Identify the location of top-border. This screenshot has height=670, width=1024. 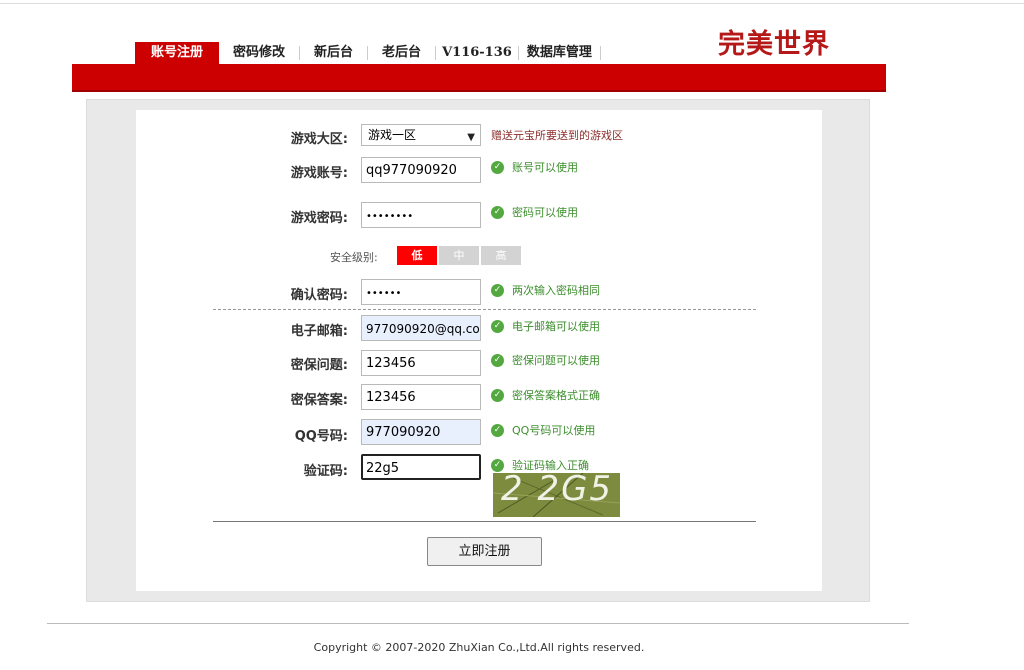
(512, 3).